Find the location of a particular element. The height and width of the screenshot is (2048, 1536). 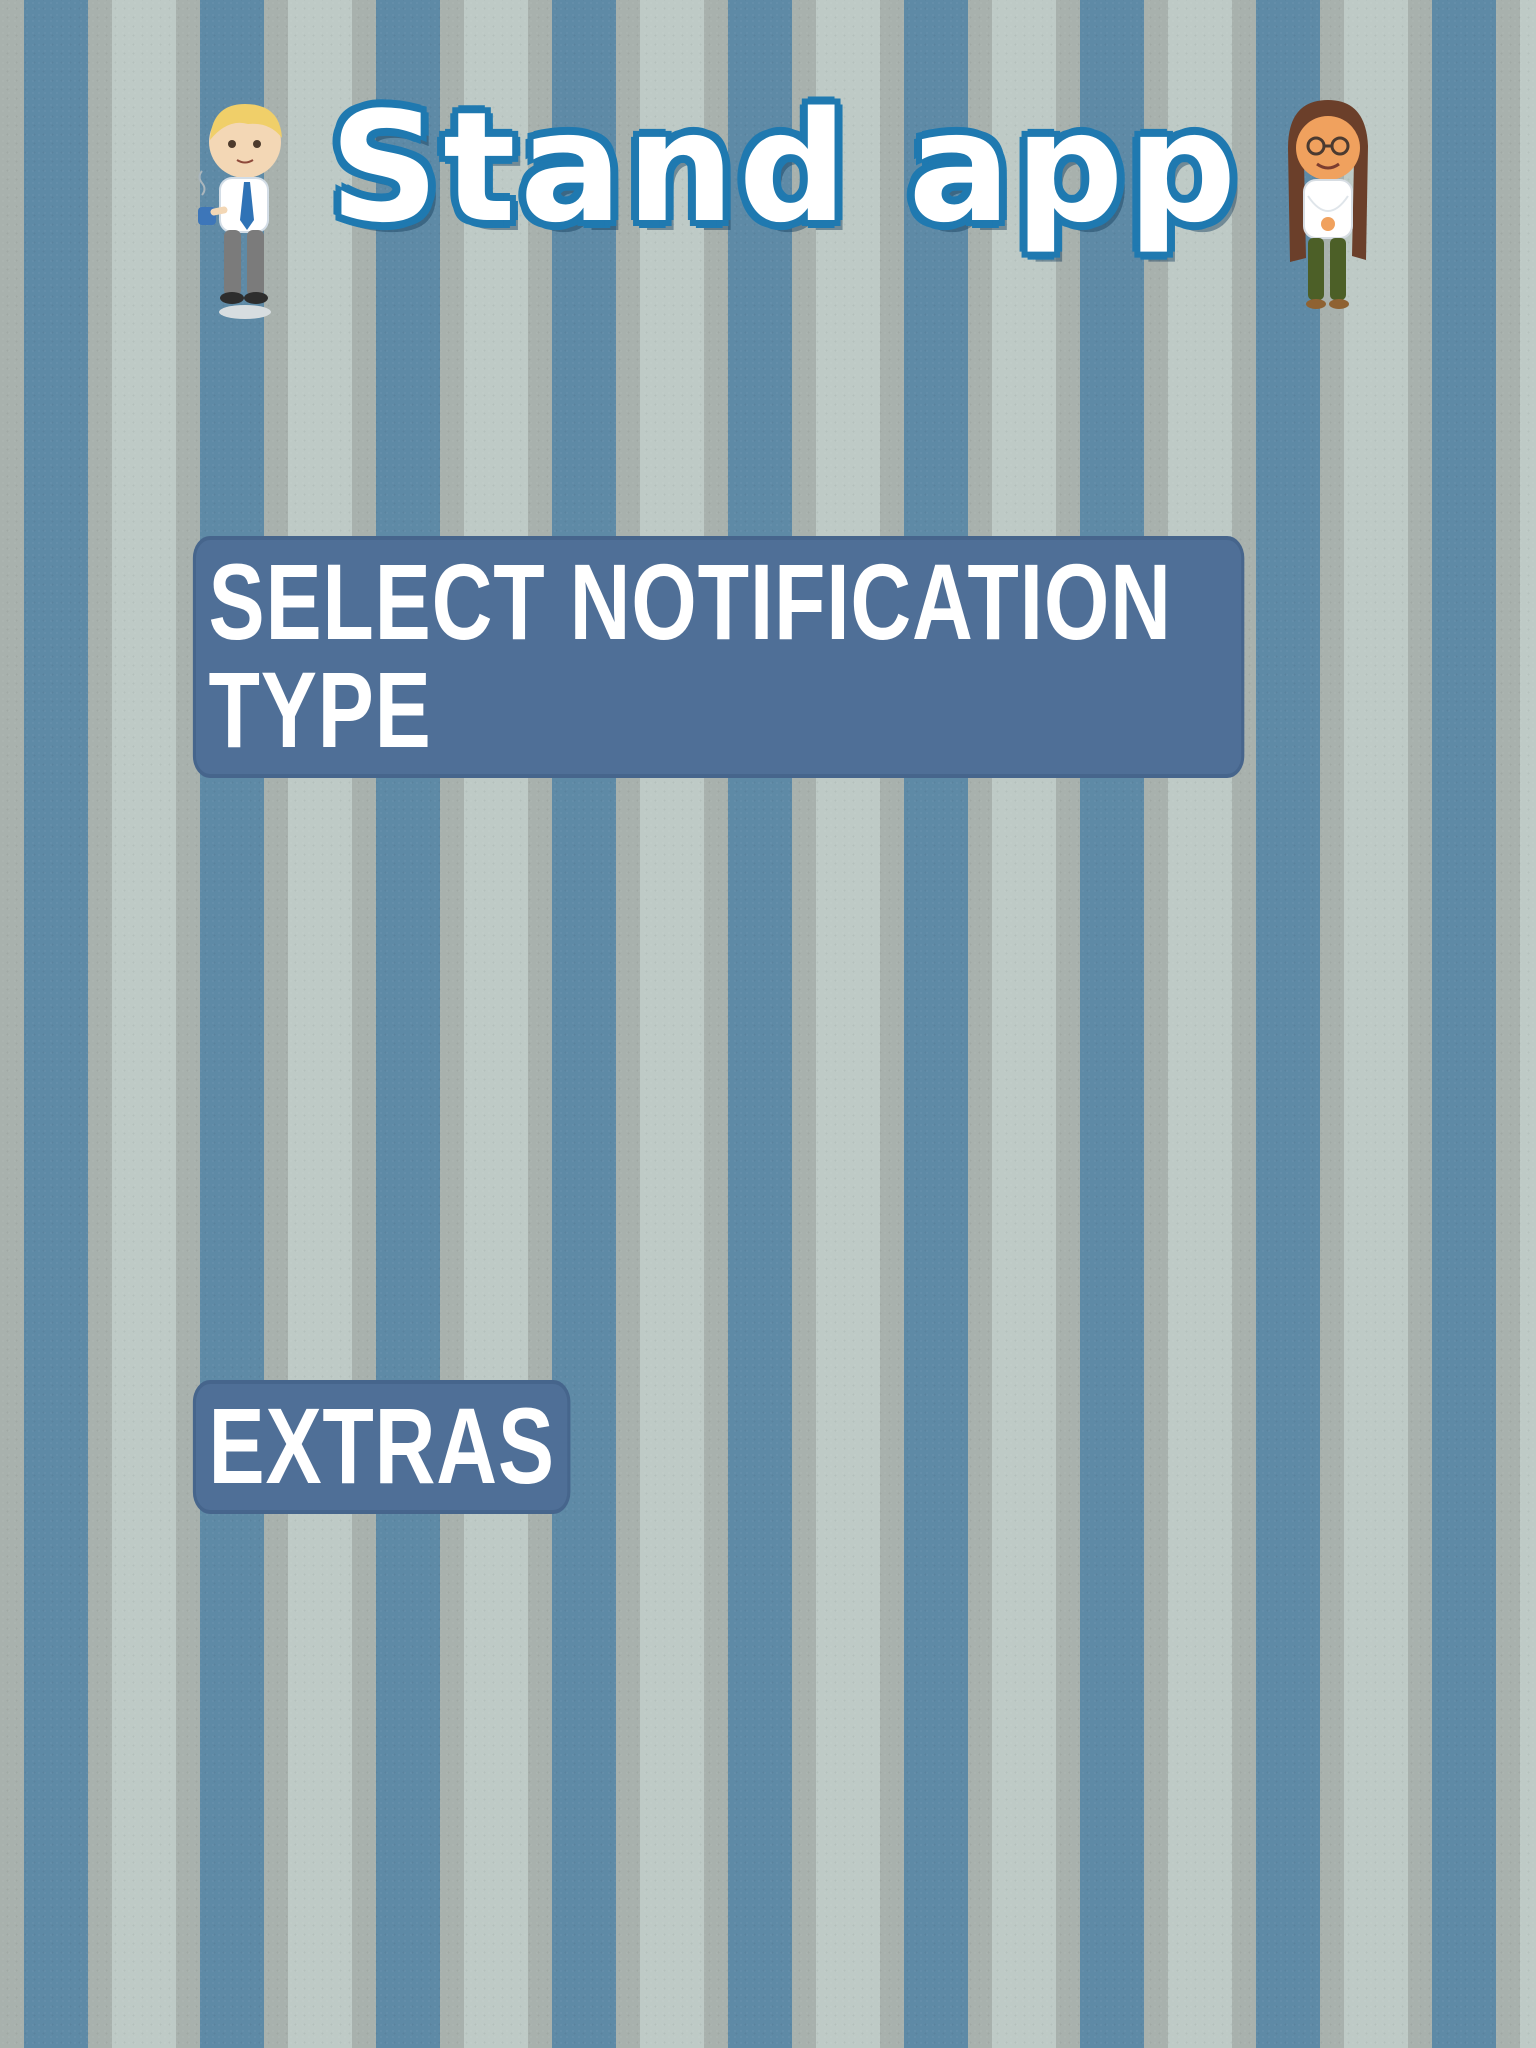

app-header: Stand app is located at coordinates (785, 210).